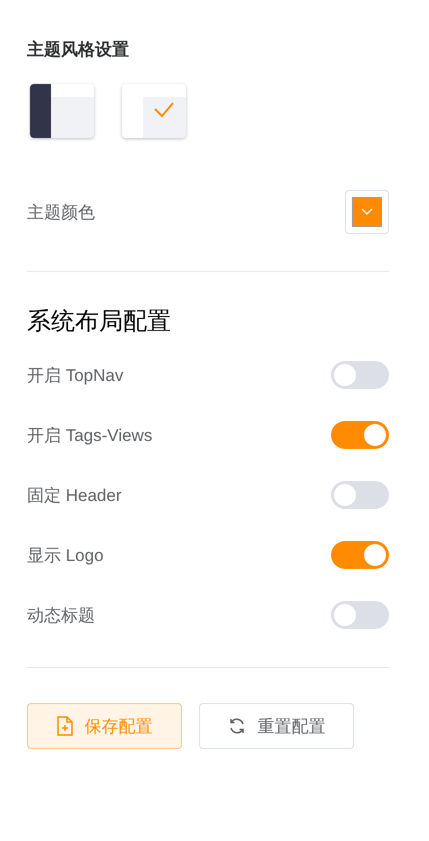 The width and height of the screenshot is (429, 841). I want to click on color-picker, so click(367, 212).